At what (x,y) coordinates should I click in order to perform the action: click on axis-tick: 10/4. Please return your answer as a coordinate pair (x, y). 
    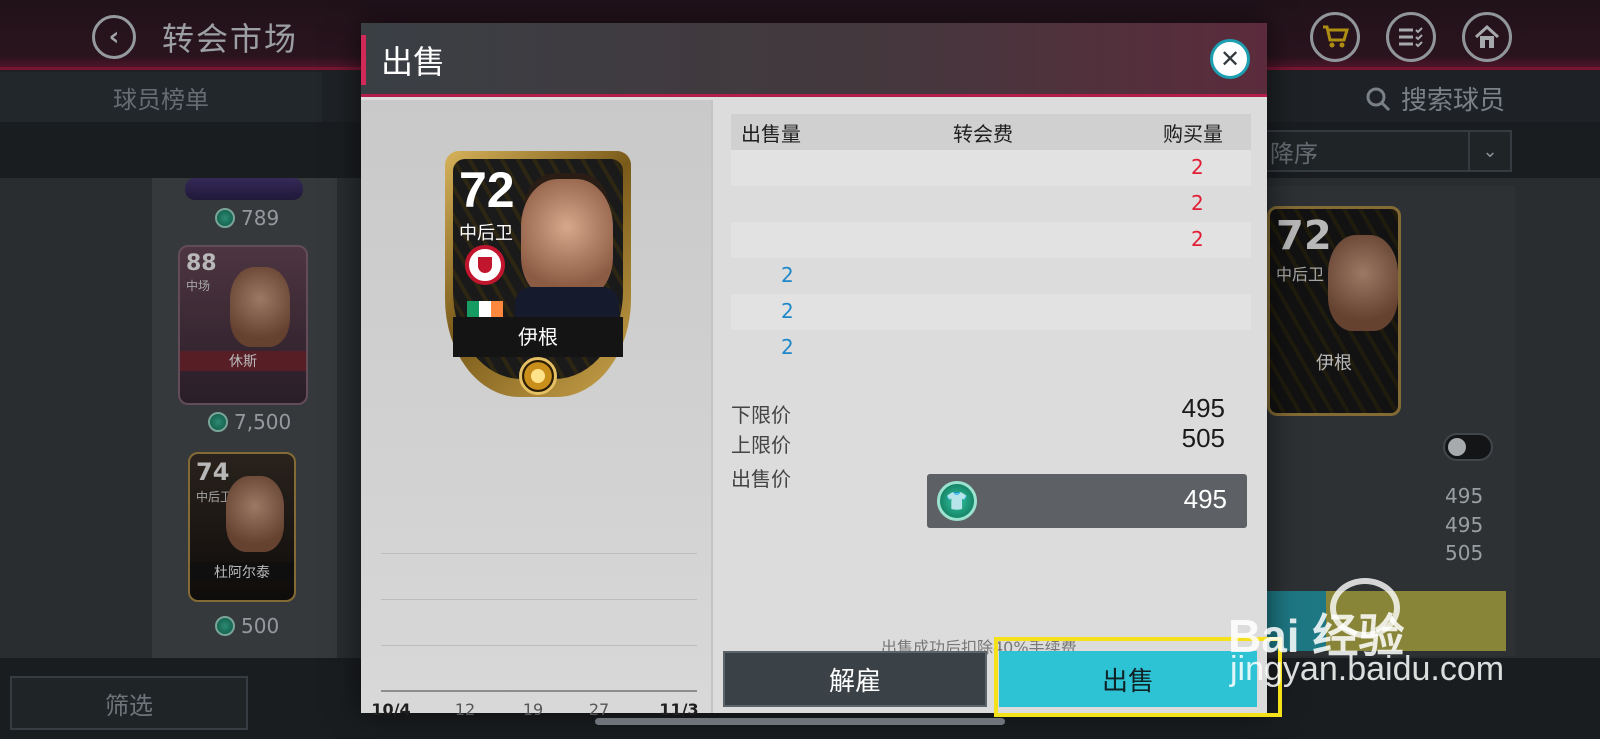
    Looking at the image, I should click on (391, 709).